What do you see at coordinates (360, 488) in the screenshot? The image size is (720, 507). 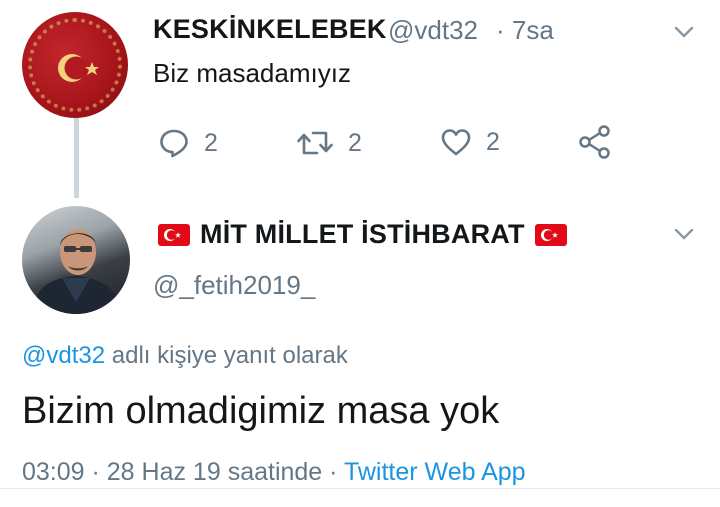 I see `divider` at bounding box center [360, 488].